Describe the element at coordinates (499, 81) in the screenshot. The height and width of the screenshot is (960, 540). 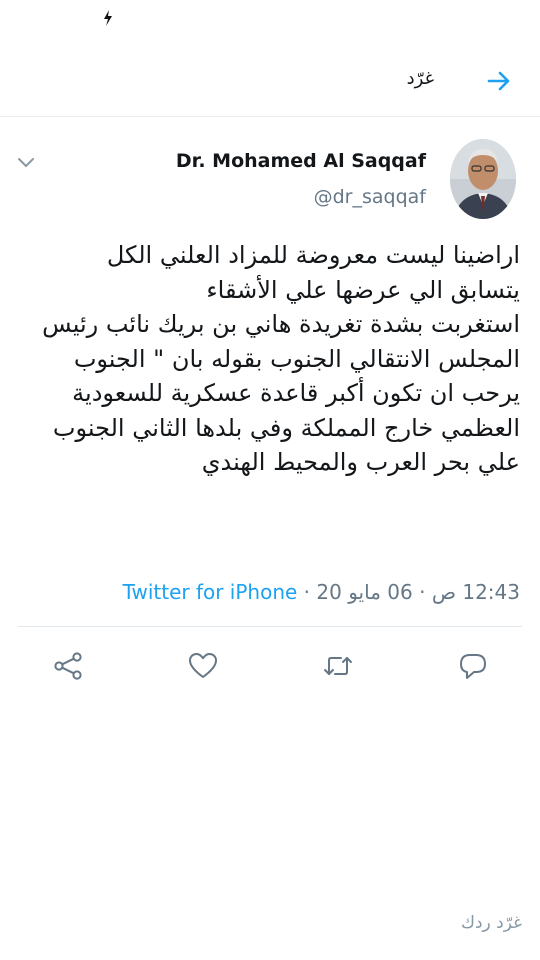
I see `arrow-right-icon` at that location.